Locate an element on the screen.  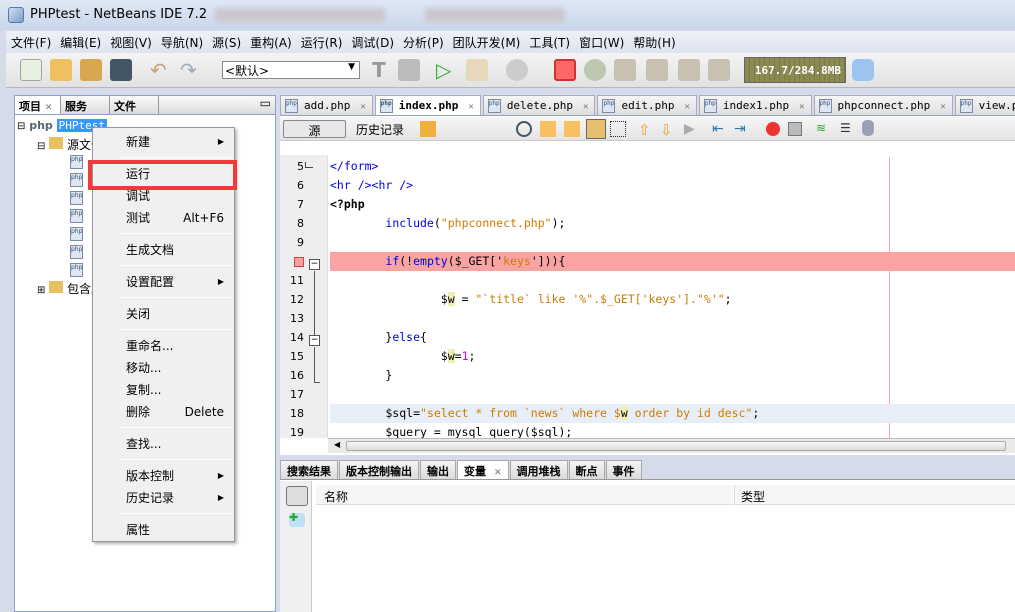
menu-item: 帮助(H) is located at coordinates (653, 41).